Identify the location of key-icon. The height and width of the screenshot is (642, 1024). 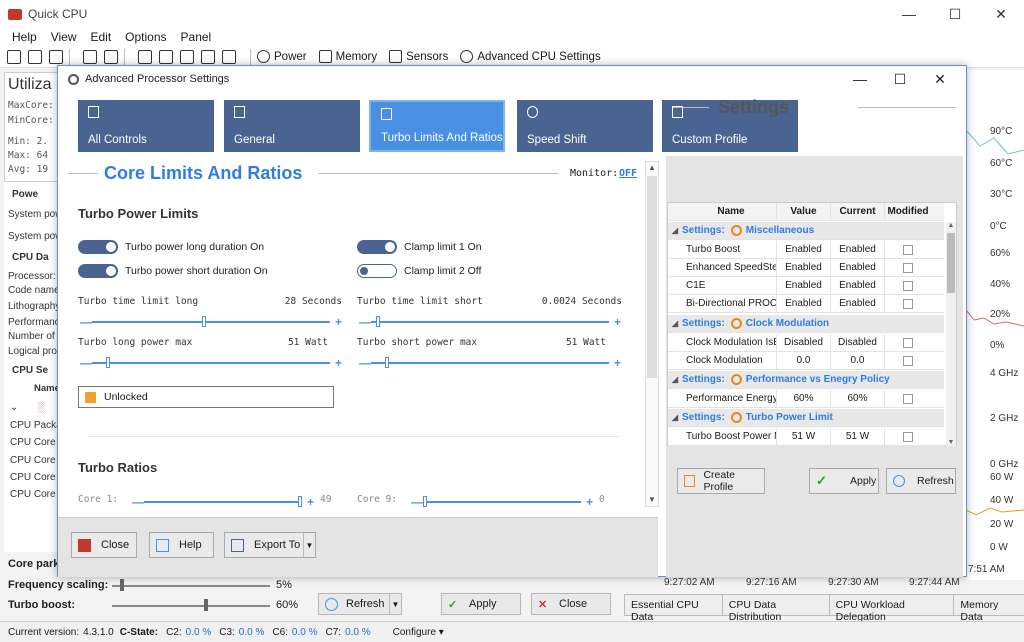
(187, 56).